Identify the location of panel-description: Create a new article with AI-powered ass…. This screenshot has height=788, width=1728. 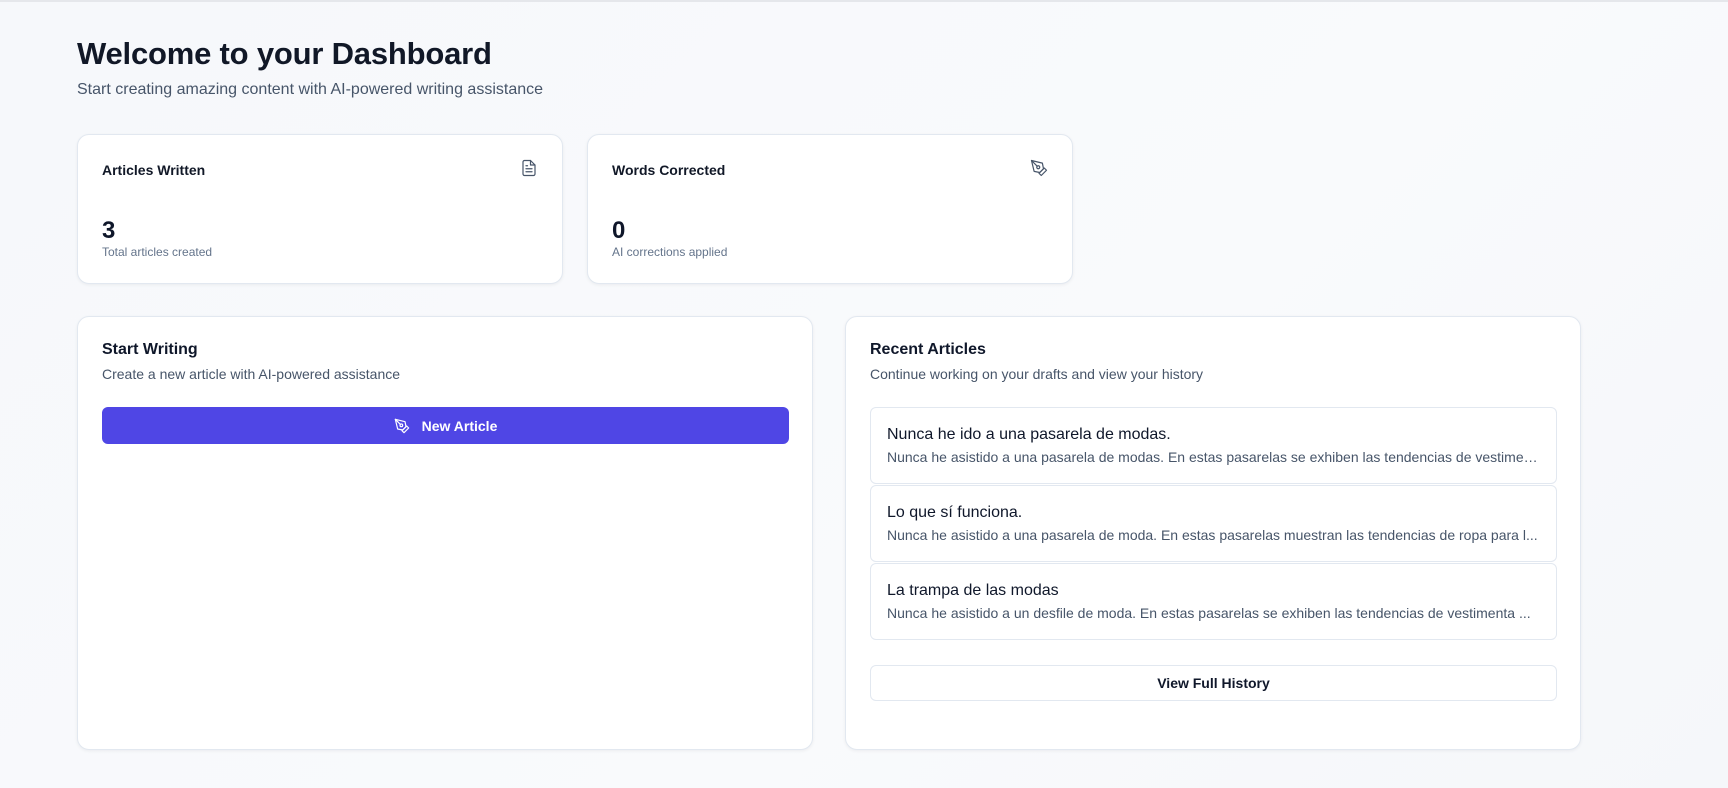
(251, 374).